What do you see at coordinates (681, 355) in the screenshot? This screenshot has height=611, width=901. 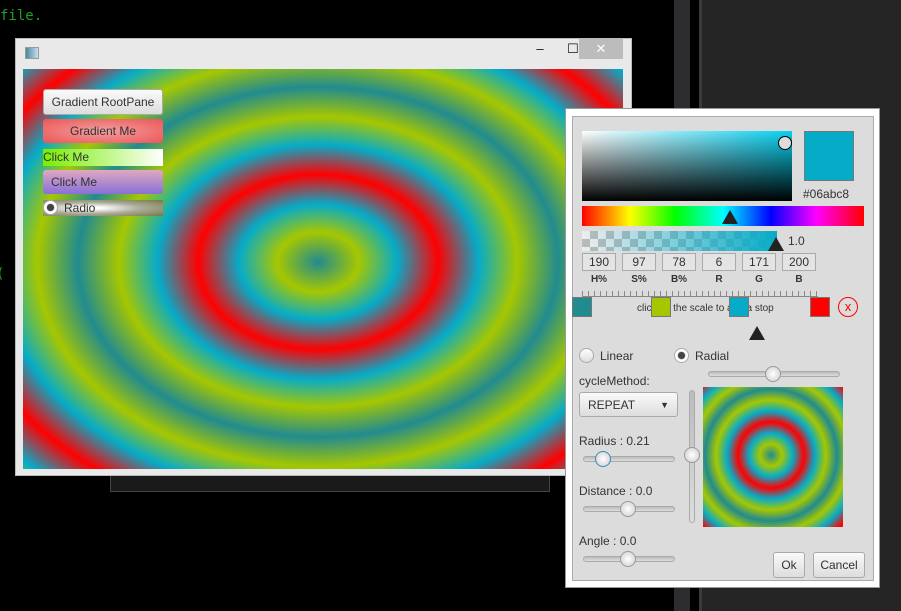 I see `radial-radio` at bounding box center [681, 355].